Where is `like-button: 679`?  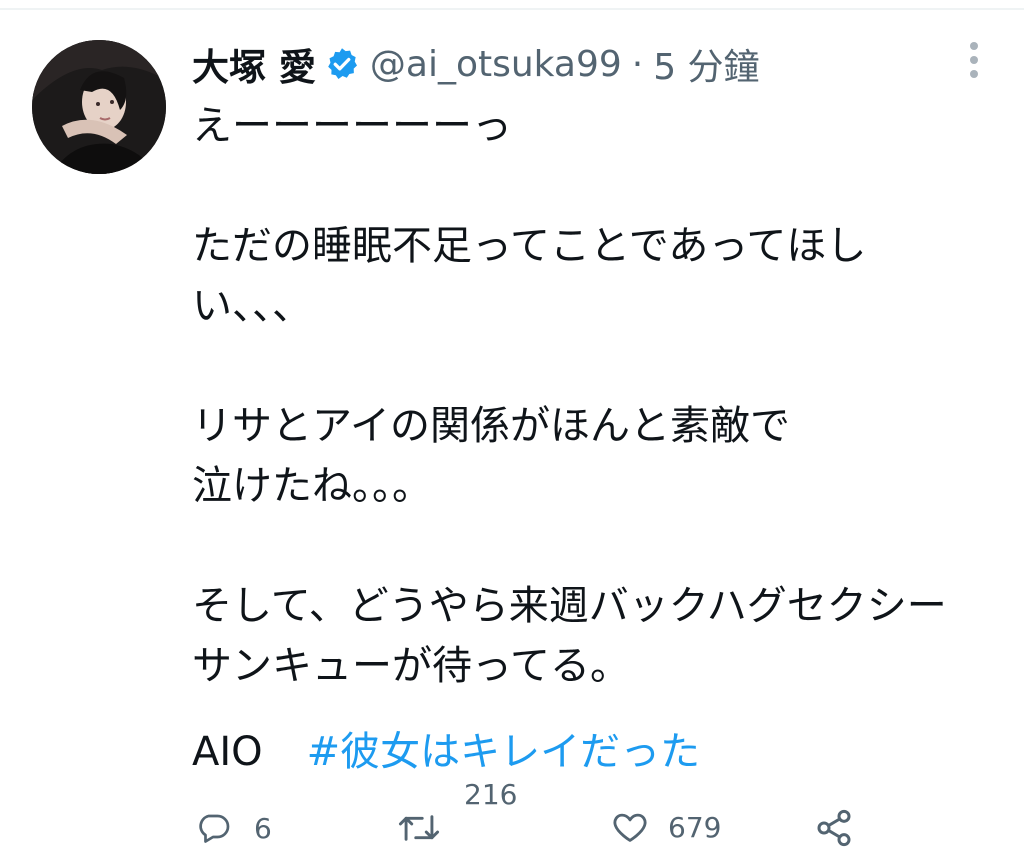
like-button: 679 is located at coordinates (665, 827).